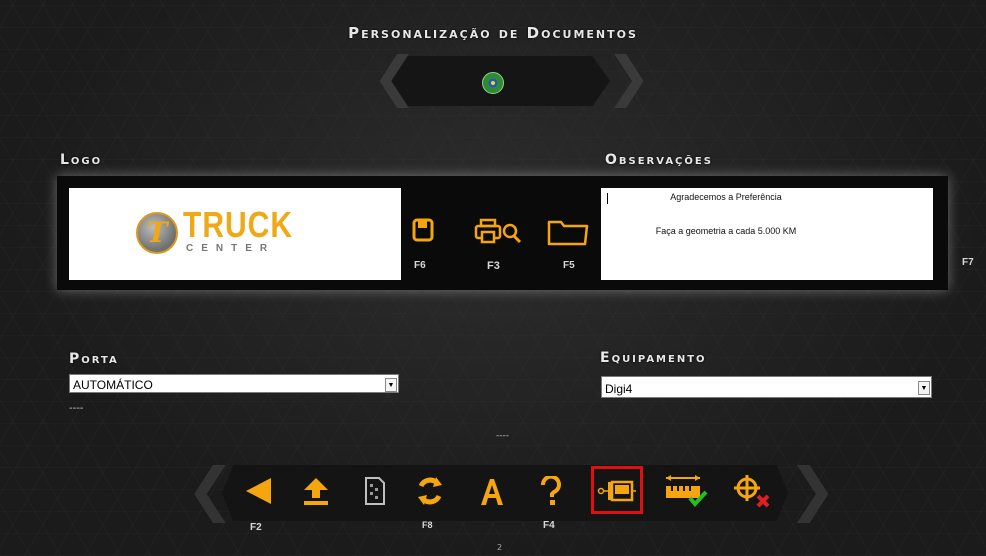  What do you see at coordinates (234, 383) in the screenshot?
I see `port-select: AUTOMÁTICO ▼` at bounding box center [234, 383].